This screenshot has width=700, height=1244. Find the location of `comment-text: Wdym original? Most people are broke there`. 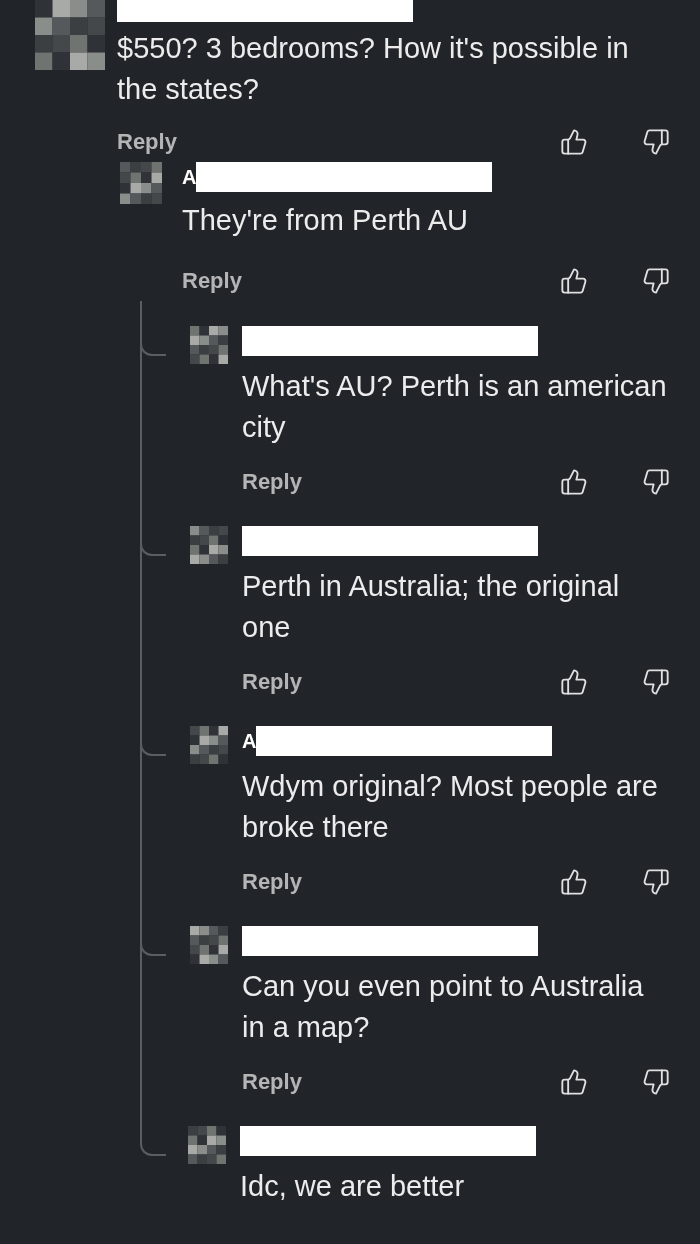

comment-text: Wdym original? Most people are broke there is located at coordinates (450, 807).